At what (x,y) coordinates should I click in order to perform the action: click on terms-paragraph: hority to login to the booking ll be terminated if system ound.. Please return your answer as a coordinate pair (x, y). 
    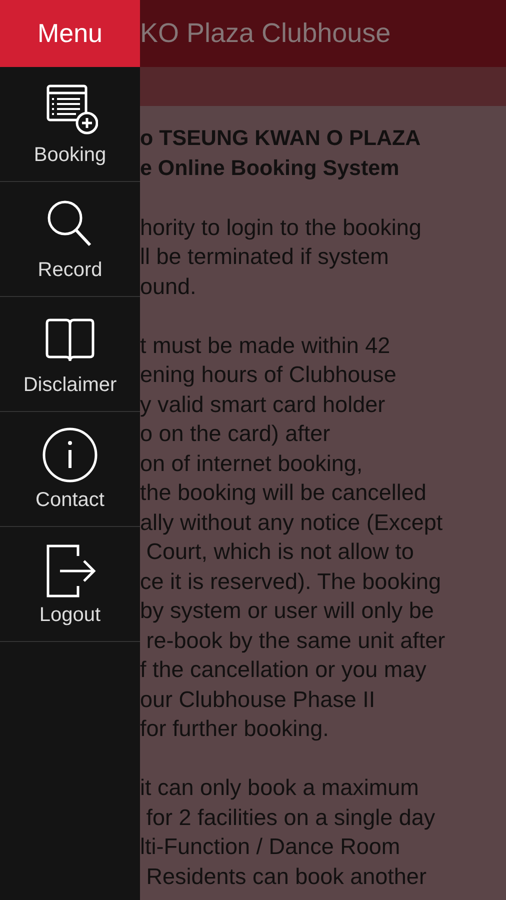
    Looking at the image, I should click on (281, 257).